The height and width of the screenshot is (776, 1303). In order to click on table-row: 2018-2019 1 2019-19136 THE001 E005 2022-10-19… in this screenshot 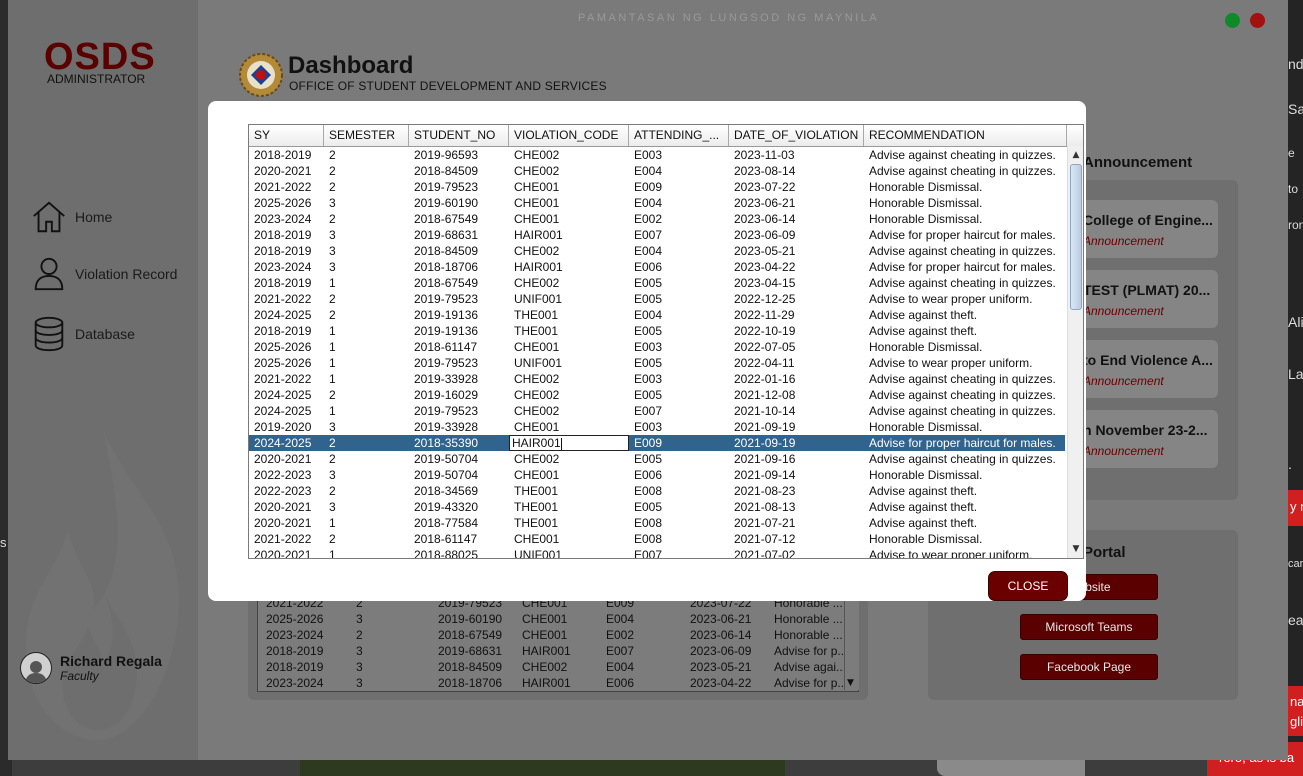, I will do `click(657, 331)`.